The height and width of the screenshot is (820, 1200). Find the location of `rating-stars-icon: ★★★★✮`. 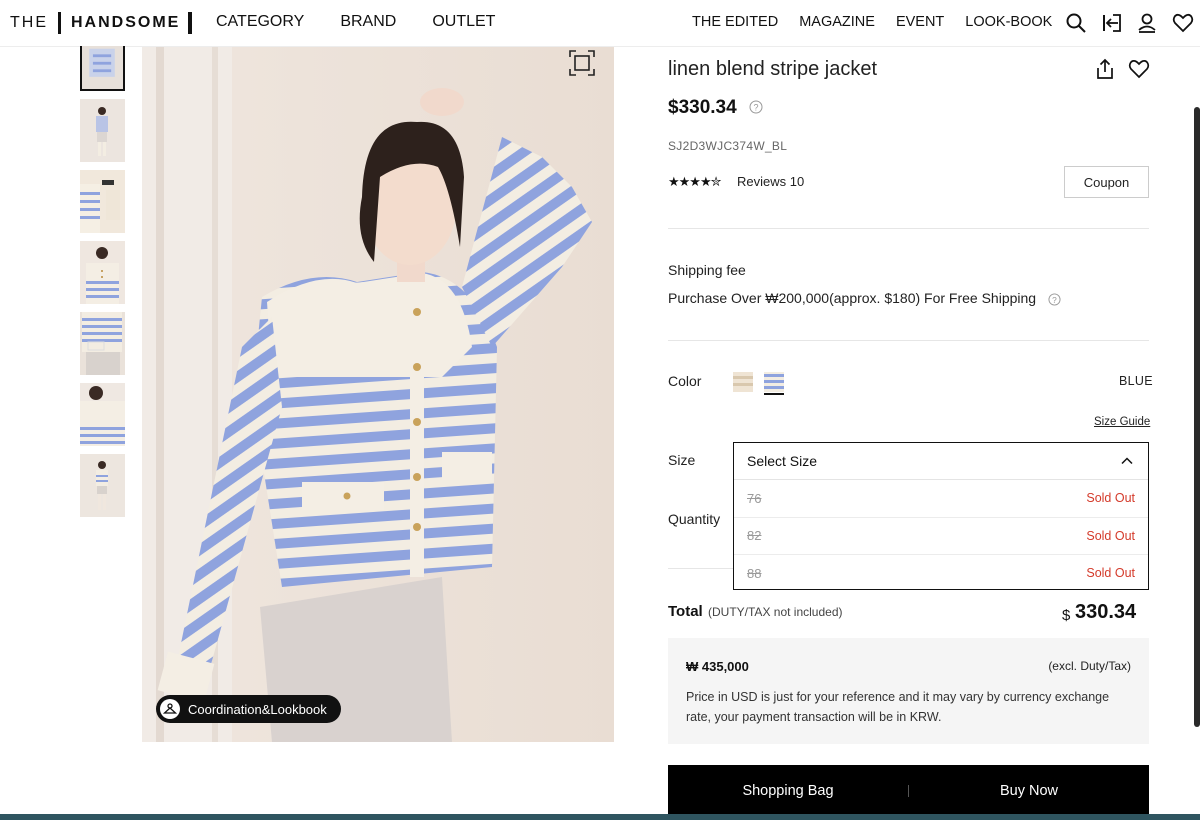

rating-stars-icon: ★★★★✮ is located at coordinates (695, 181).